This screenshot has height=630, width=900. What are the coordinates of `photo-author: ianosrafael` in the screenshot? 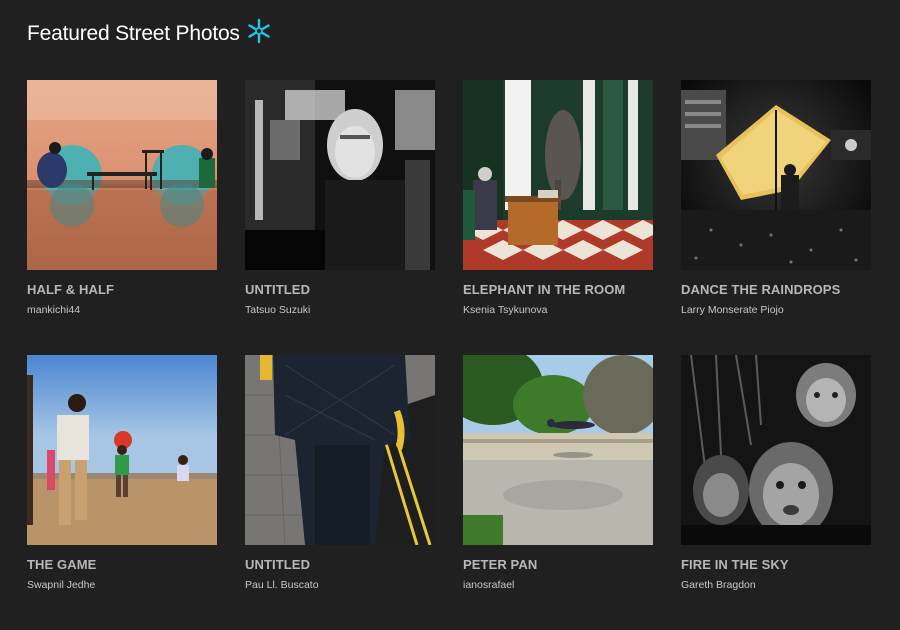 It's located at (558, 585).